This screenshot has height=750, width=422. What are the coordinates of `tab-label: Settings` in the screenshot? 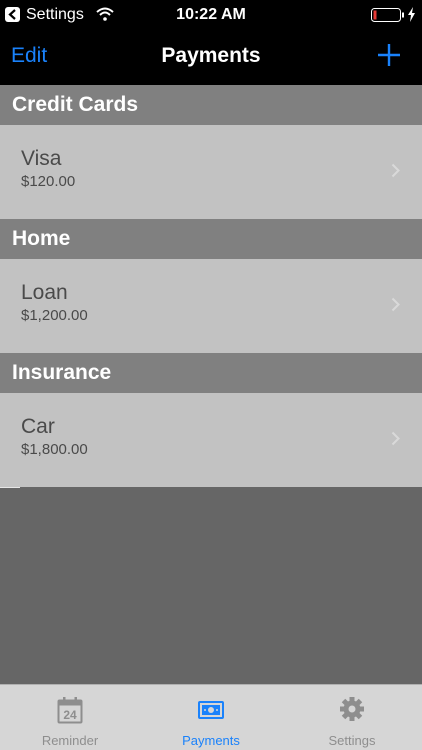 It's located at (352, 740).